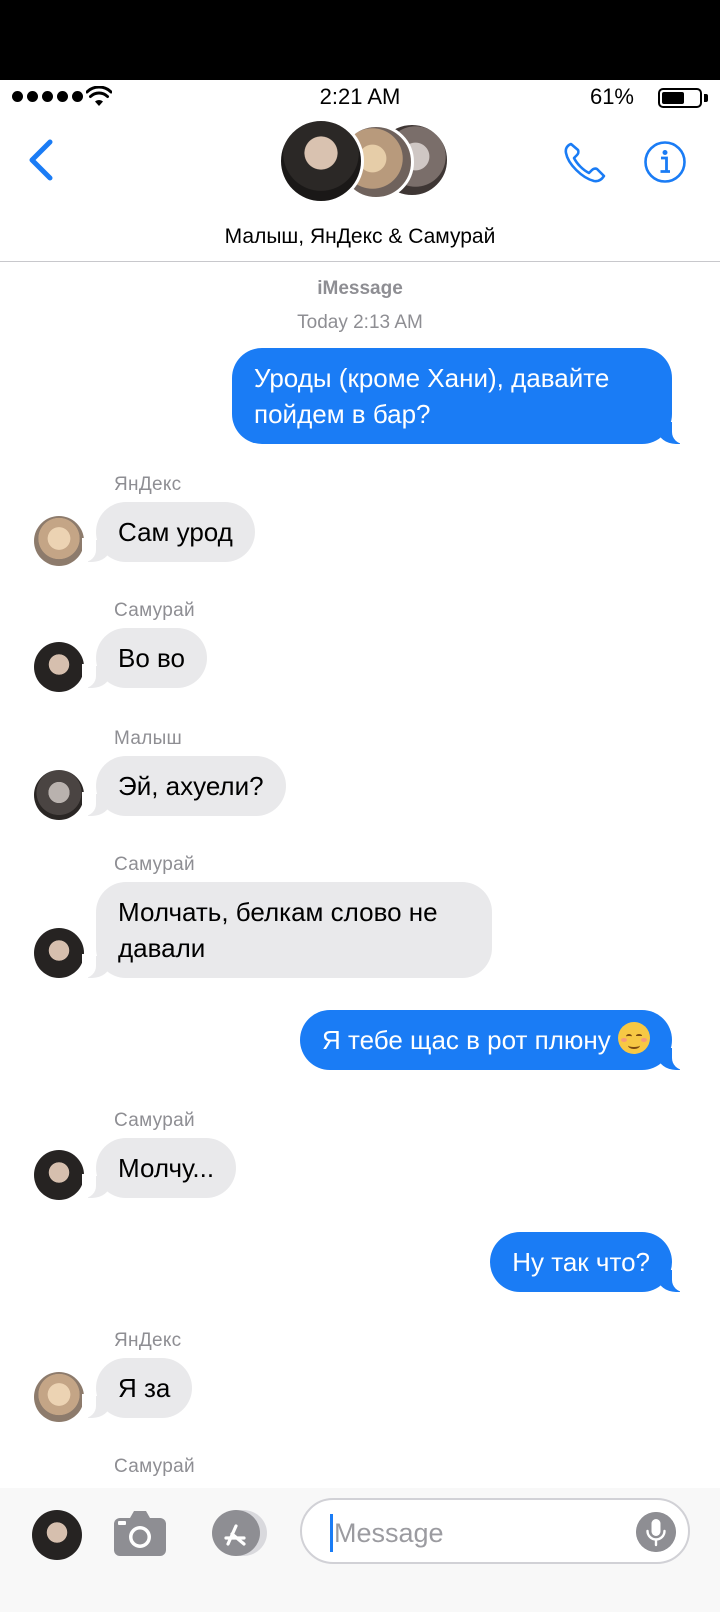  I want to click on sender-name: Малыш, so click(148, 738).